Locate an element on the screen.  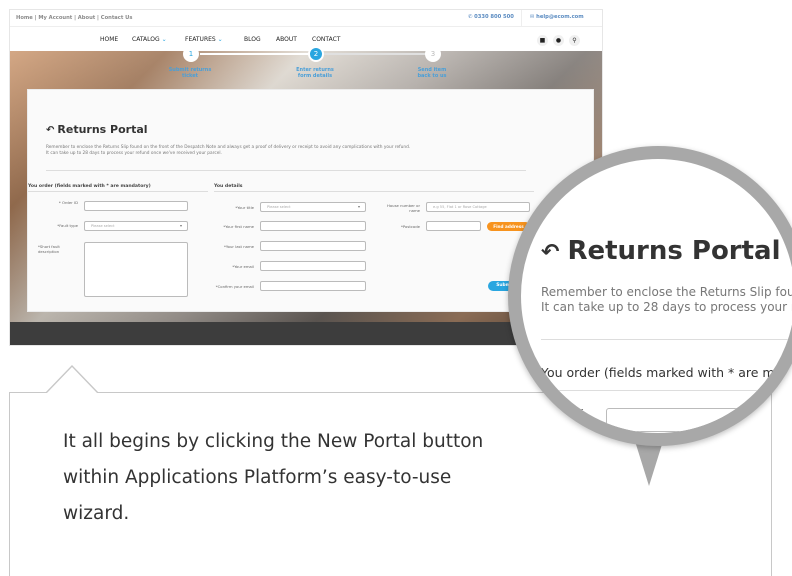
page-title-text: Returns Portal is located at coordinates (102, 129).